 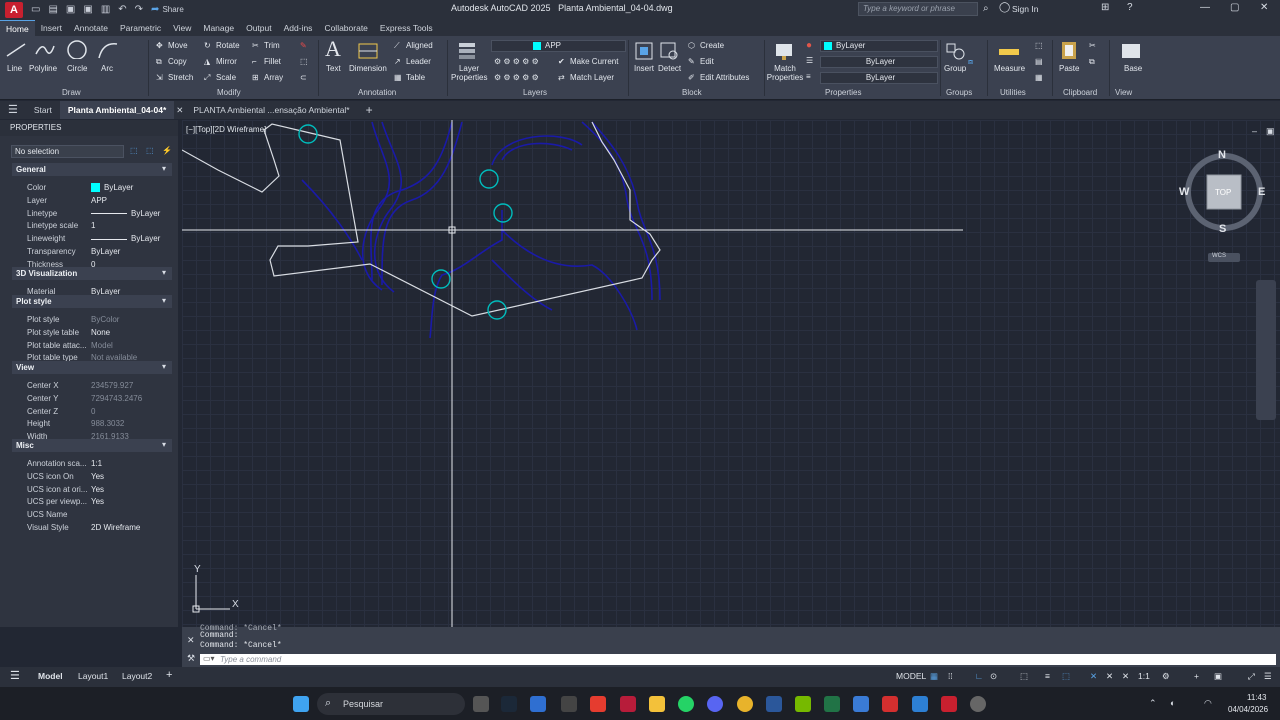 What do you see at coordinates (1208, 703) in the screenshot?
I see `wifi-icon: ◠` at bounding box center [1208, 703].